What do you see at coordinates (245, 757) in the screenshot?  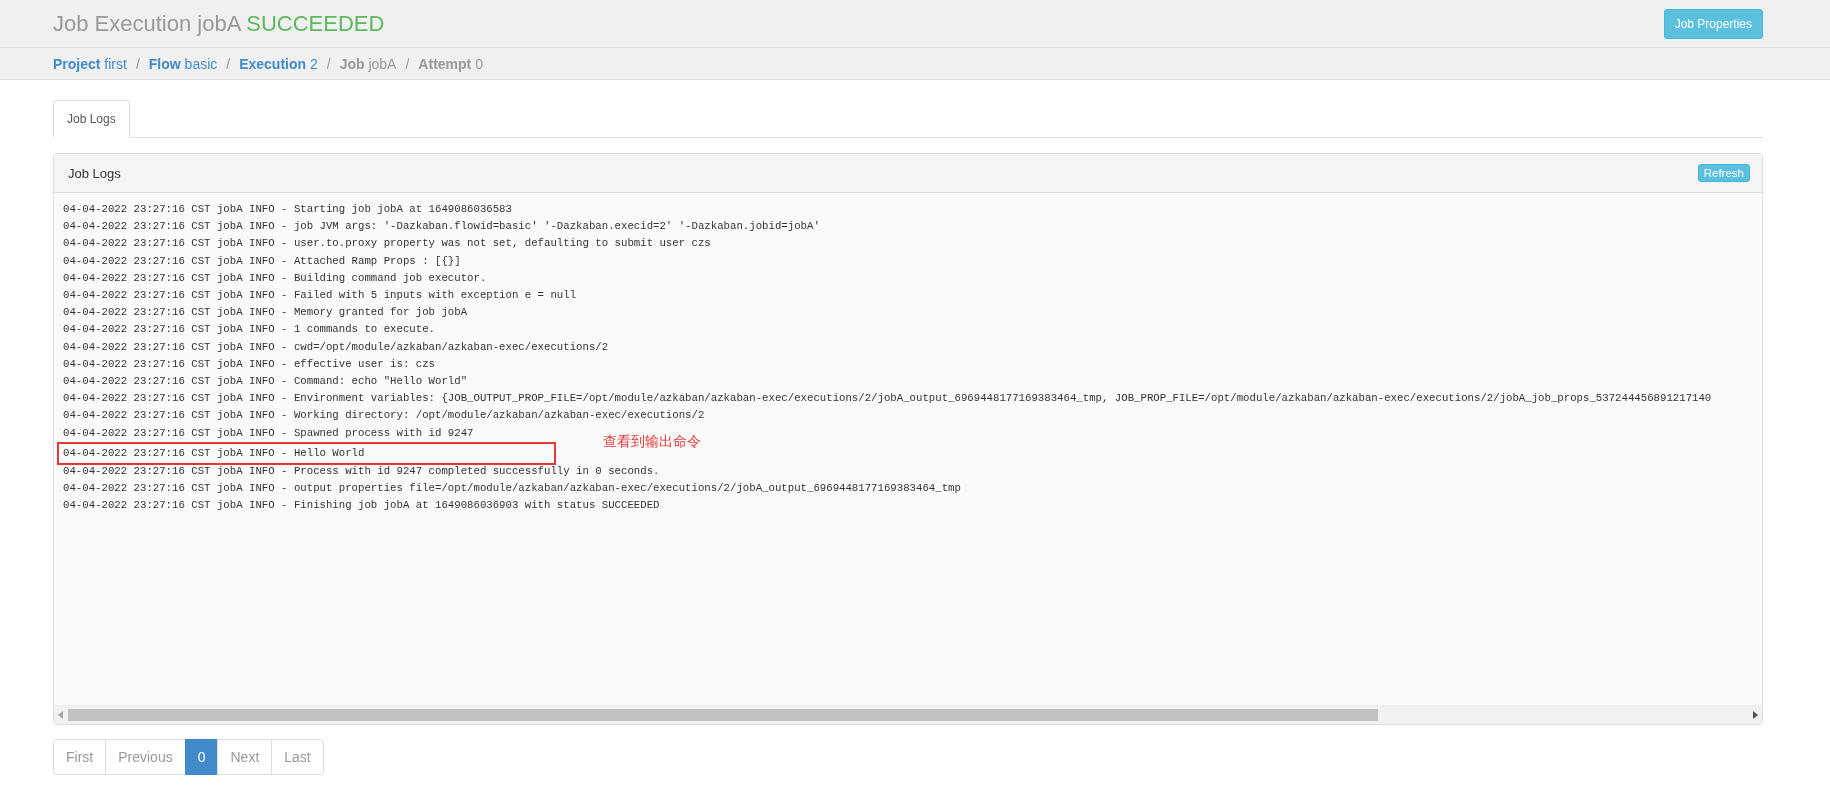 I see `pagination-button: Next` at bounding box center [245, 757].